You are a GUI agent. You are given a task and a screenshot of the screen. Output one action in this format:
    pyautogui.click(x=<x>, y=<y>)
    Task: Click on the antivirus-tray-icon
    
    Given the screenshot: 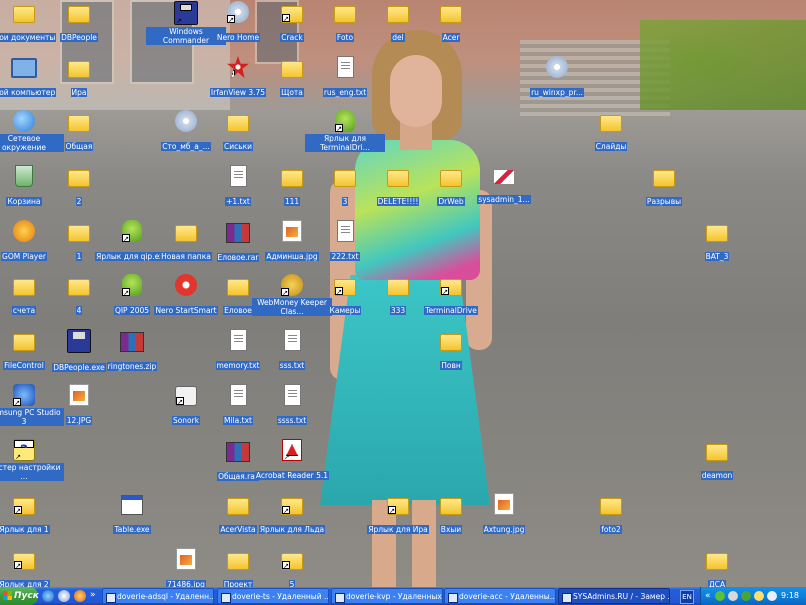 What is the action you would take?
    pyautogui.click(x=733, y=596)
    